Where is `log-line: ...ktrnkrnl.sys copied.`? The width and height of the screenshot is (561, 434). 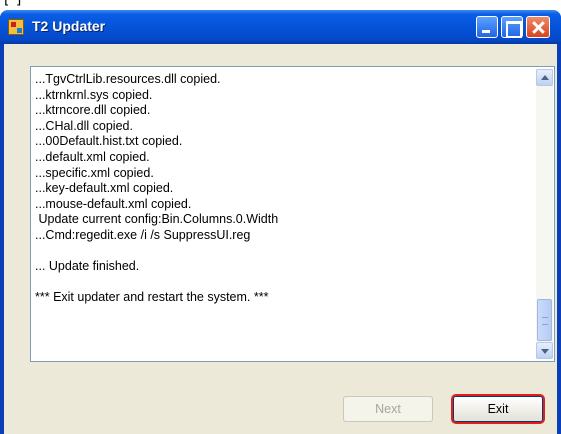
log-line: ...ktrnkrnl.sys copied. is located at coordinates (94, 94).